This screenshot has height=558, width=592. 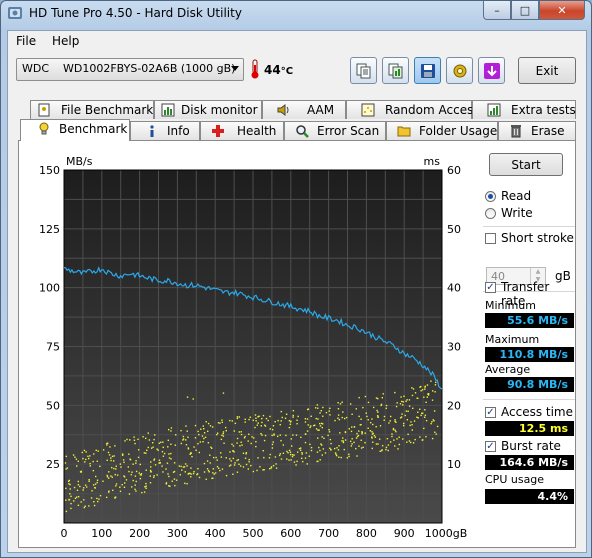 I want to click on tab-file-benchmark: File Benchmark, so click(x=92, y=109).